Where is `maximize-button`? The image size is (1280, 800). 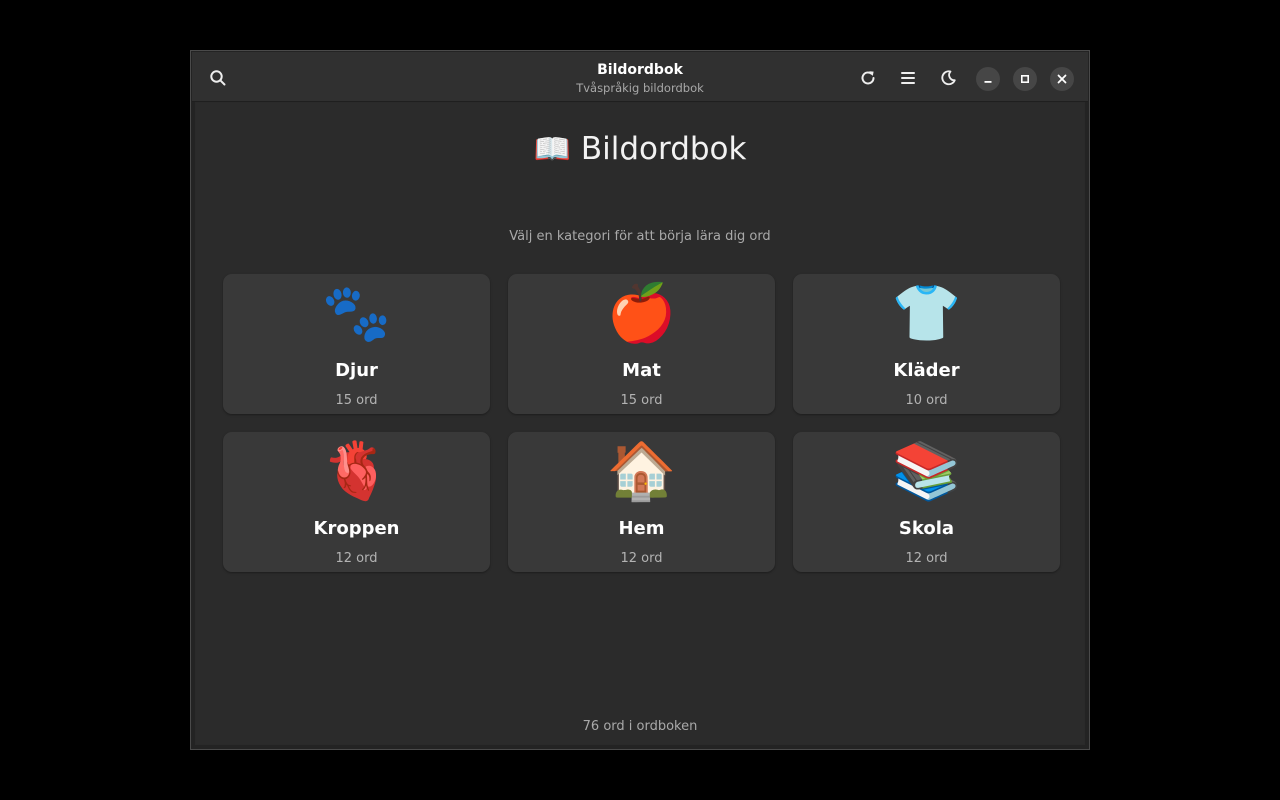
maximize-button is located at coordinates (1025, 79).